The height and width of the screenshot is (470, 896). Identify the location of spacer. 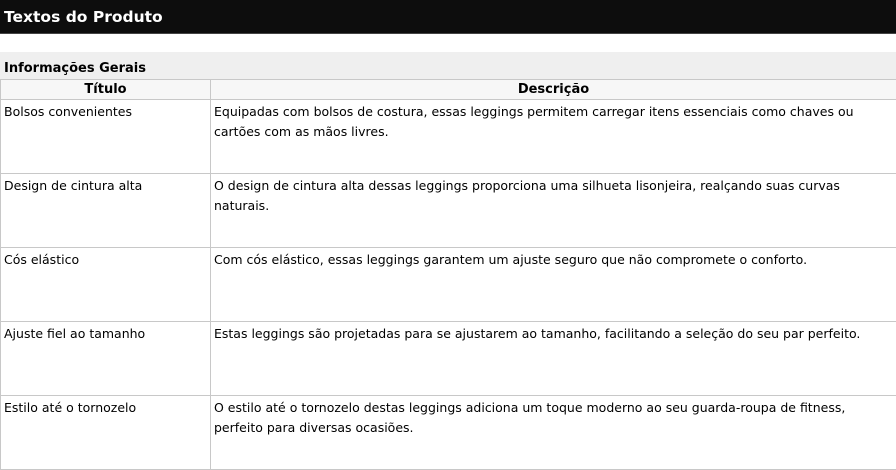
(448, 43).